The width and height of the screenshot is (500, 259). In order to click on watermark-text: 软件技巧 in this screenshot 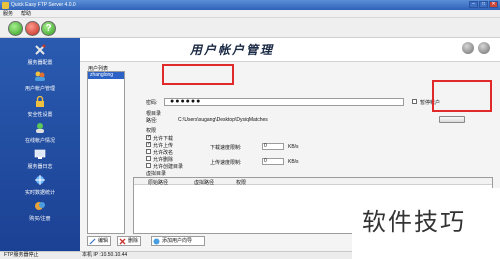, I will do `click(414, 222)`.